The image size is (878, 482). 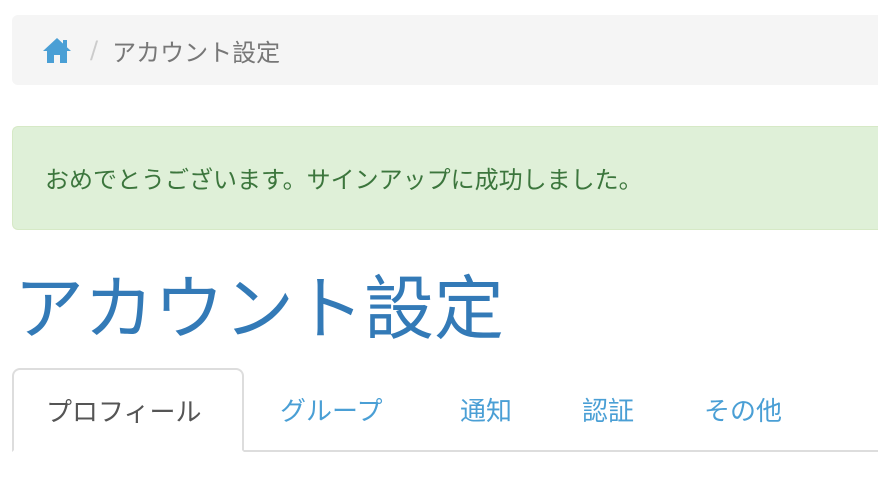 I want to click on tab-profile: プロフィール, so click(x=128, y=410).